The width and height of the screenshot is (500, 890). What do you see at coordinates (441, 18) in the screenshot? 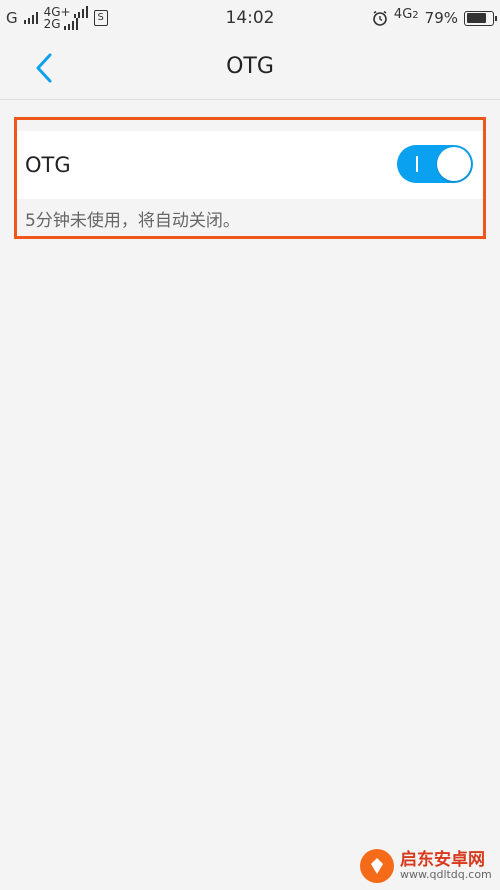
I see `battery-percent: 79%` at bounding box center [441, 18].